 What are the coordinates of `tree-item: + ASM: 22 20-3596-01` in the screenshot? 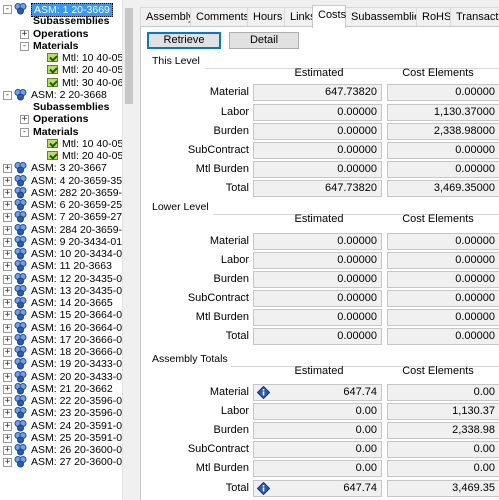 It's located at (61, 401).